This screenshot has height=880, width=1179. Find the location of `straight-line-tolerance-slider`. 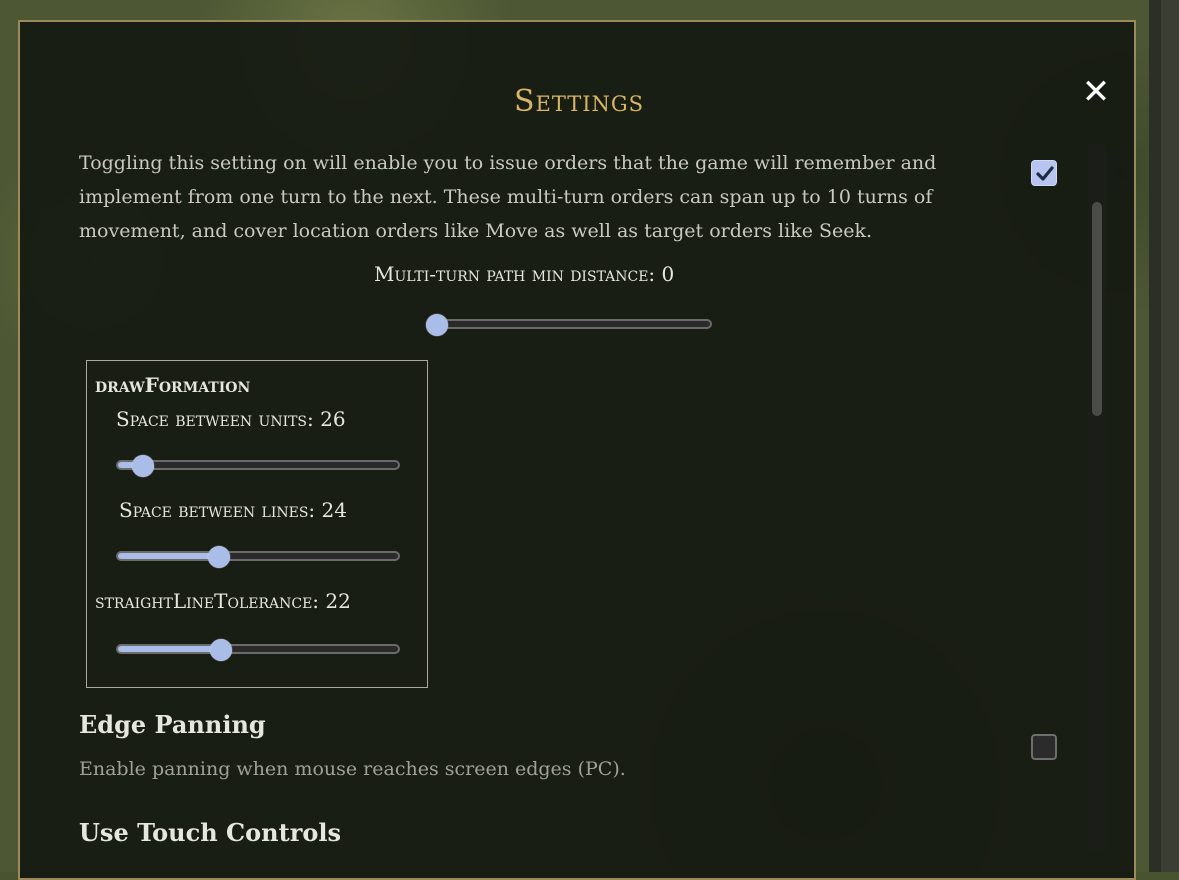

straight-line-tolerance-slider is located at coordinates (258, 650).